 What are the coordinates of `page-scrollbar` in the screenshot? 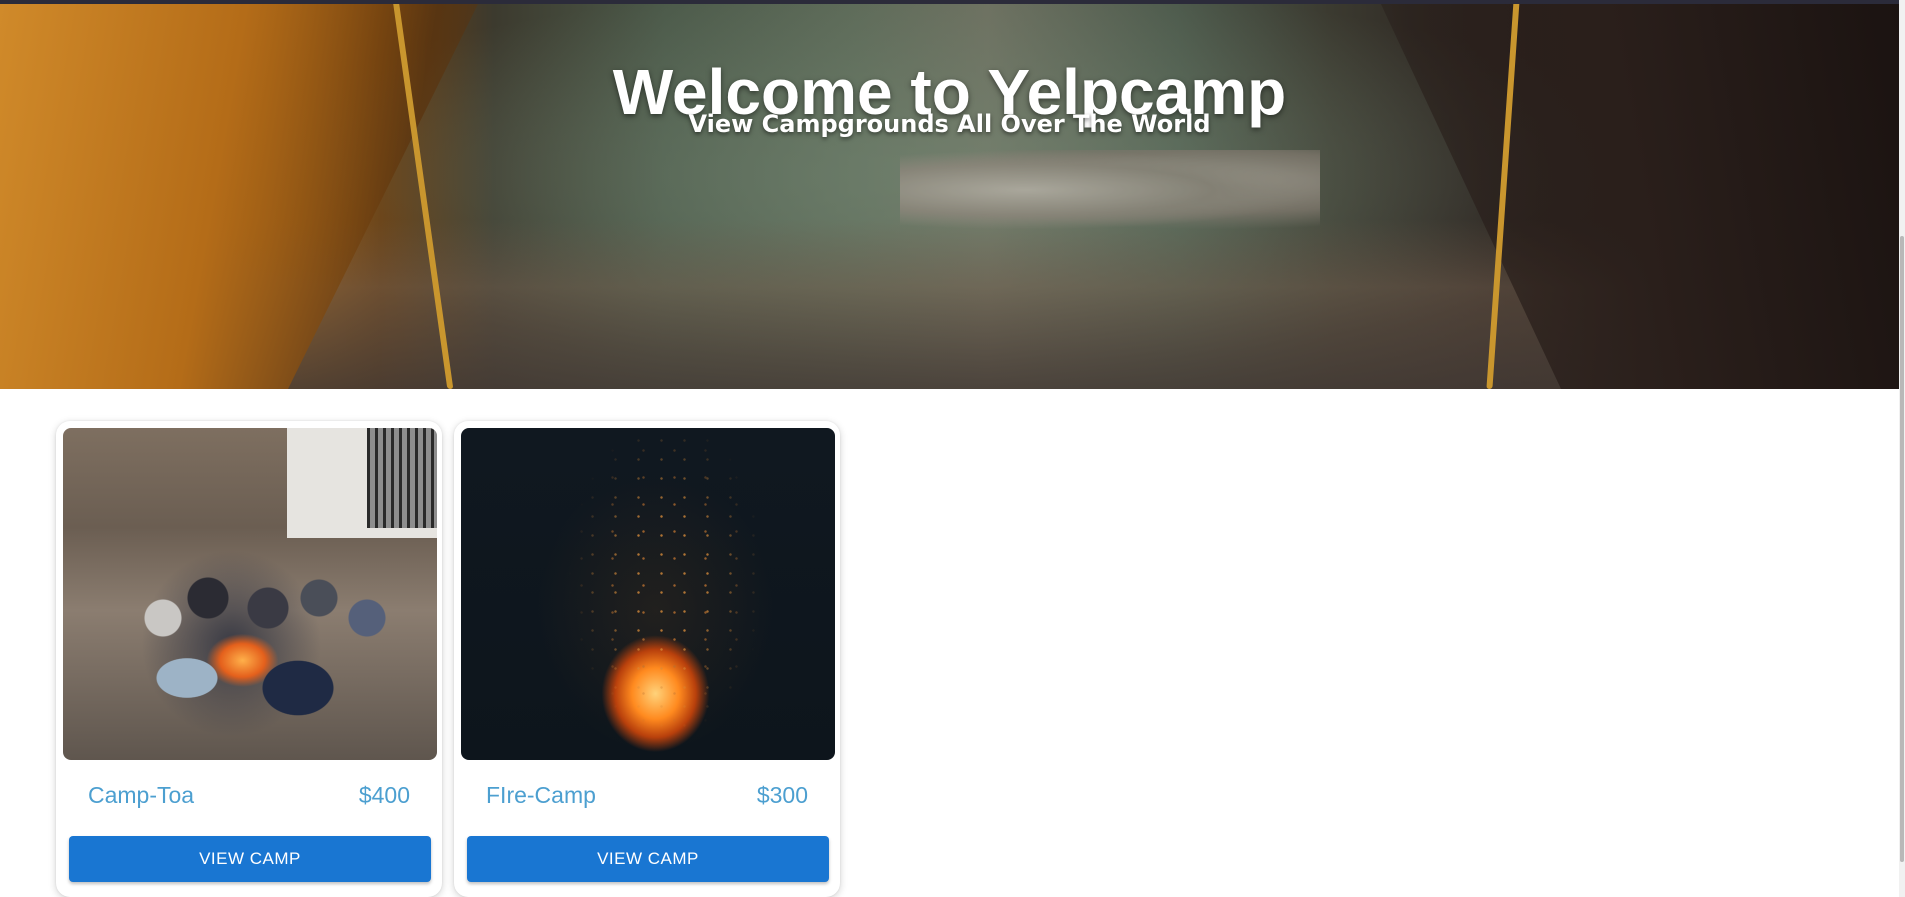 It's located at (1902, 448).